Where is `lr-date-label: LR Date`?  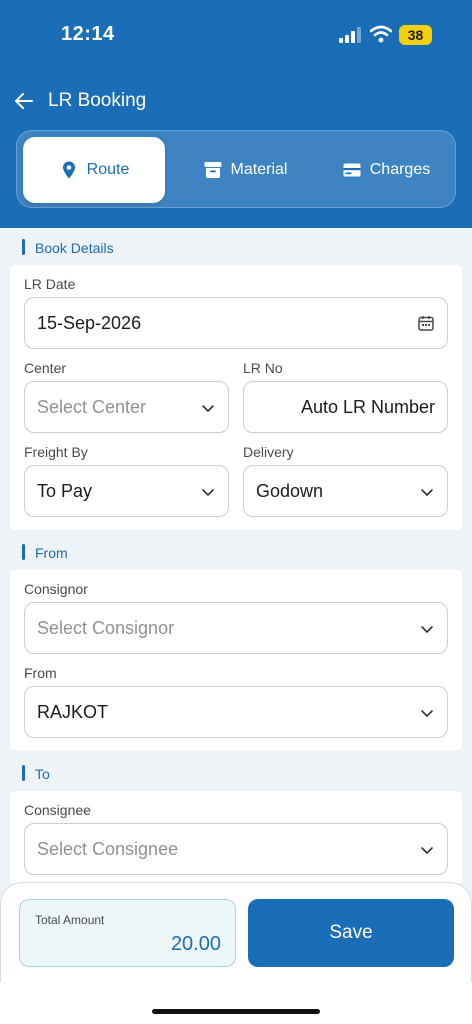
lr-date-label: LR Date is located at coordinates (50, 284).